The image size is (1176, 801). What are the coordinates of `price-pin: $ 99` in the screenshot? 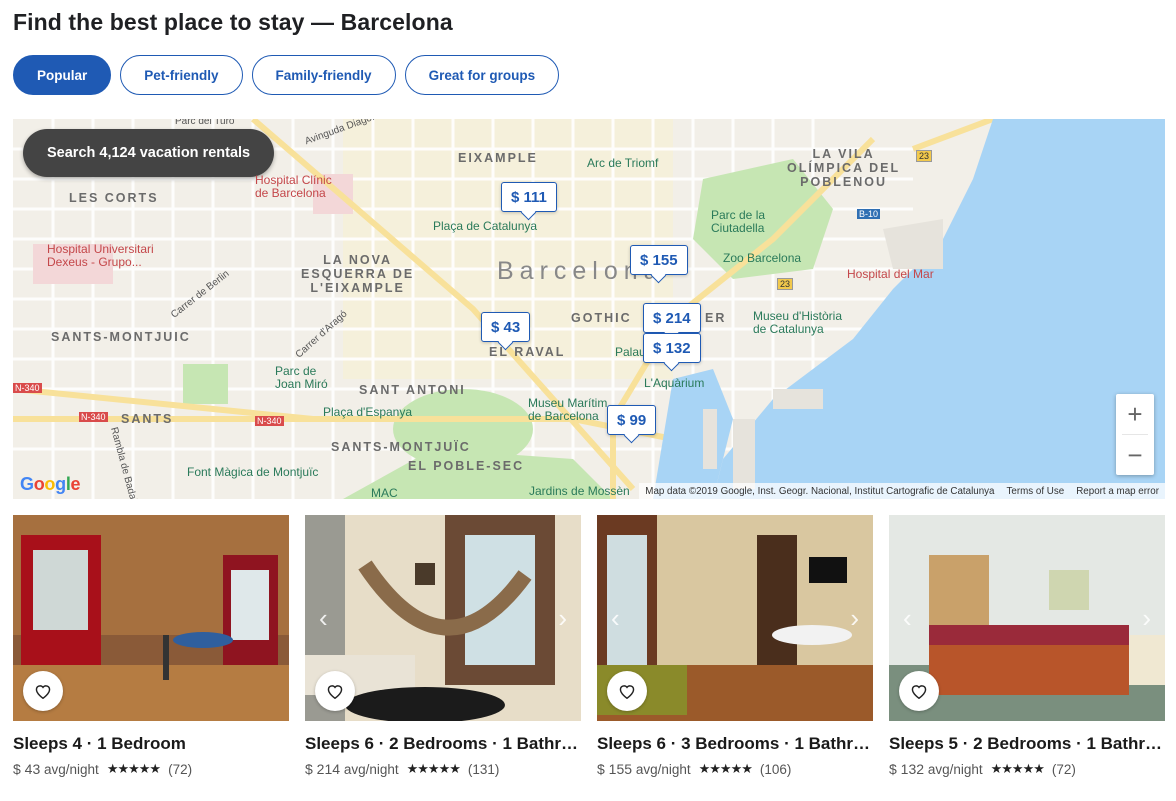 It's located at (632, 420).